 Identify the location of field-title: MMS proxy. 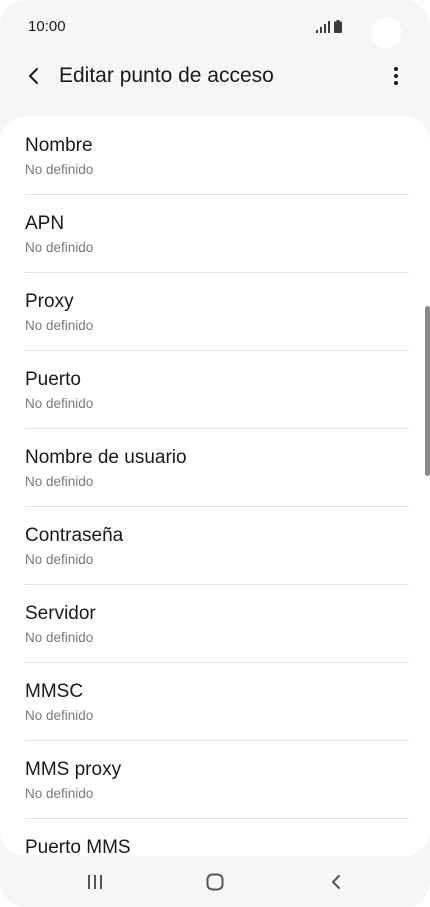
(73, 769).